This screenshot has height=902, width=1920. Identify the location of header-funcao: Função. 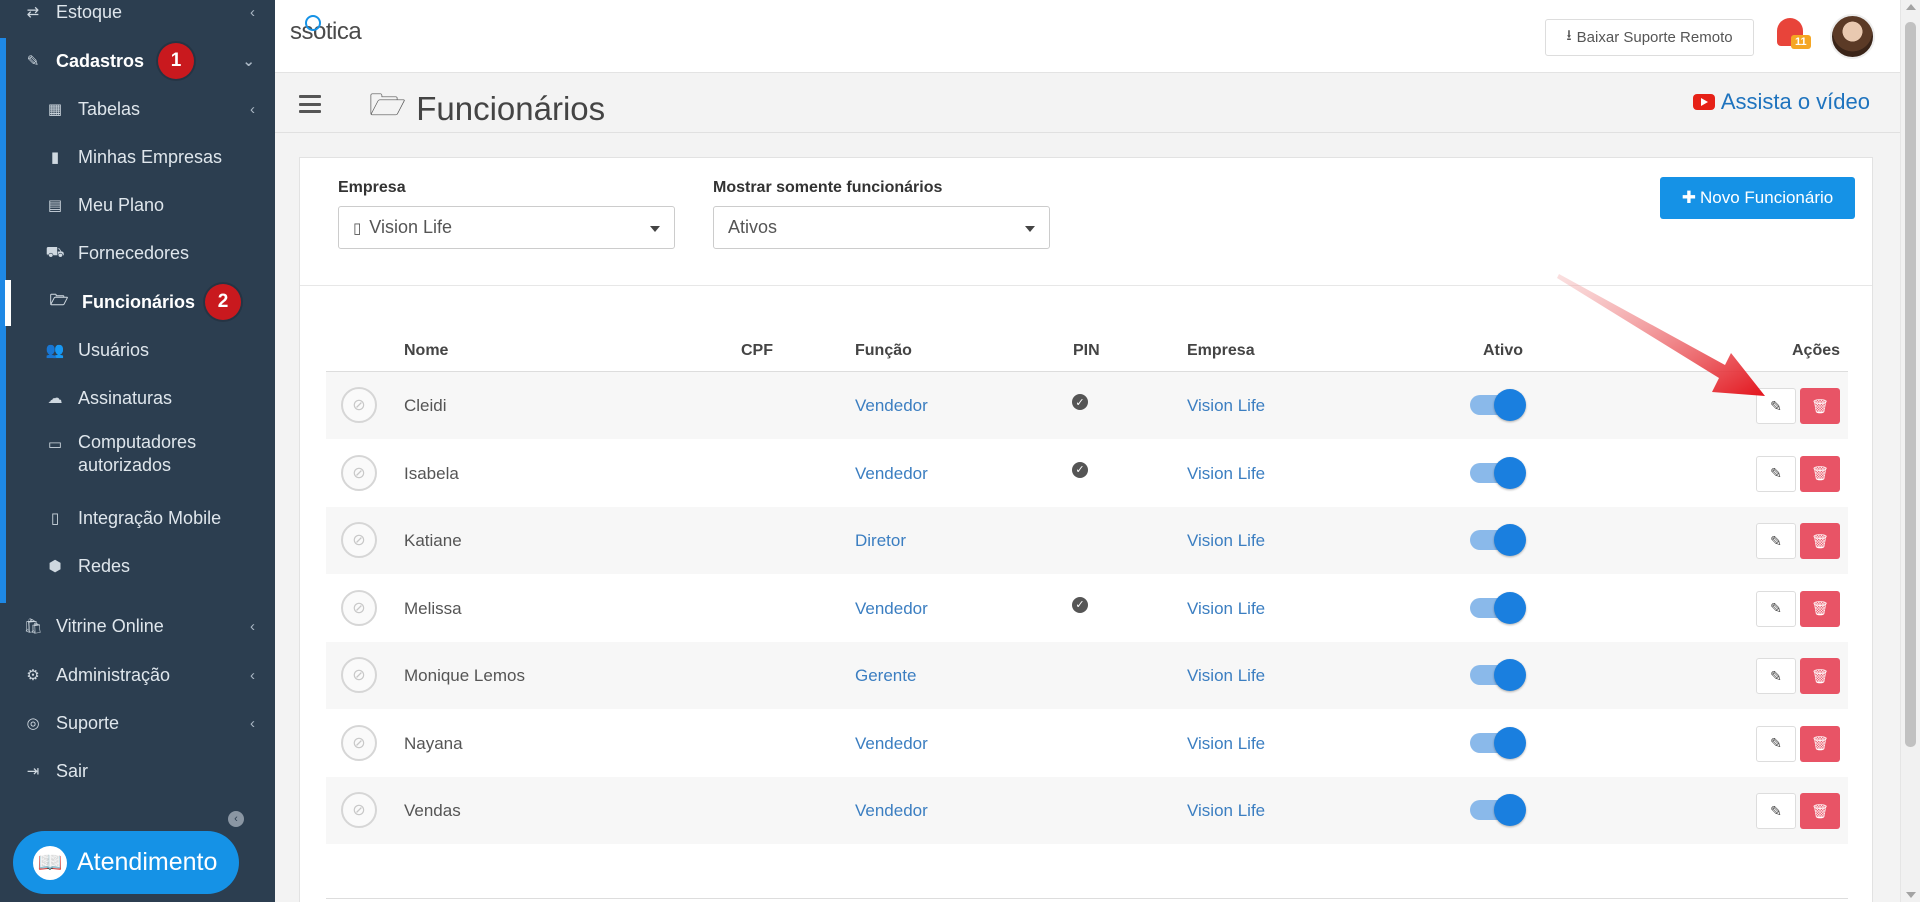
(883, 351).